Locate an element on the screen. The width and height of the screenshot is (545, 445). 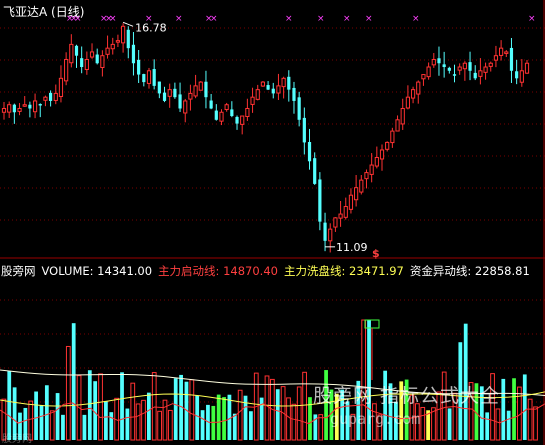
source-label: 股旁网 is located at coordinates (18, 271).